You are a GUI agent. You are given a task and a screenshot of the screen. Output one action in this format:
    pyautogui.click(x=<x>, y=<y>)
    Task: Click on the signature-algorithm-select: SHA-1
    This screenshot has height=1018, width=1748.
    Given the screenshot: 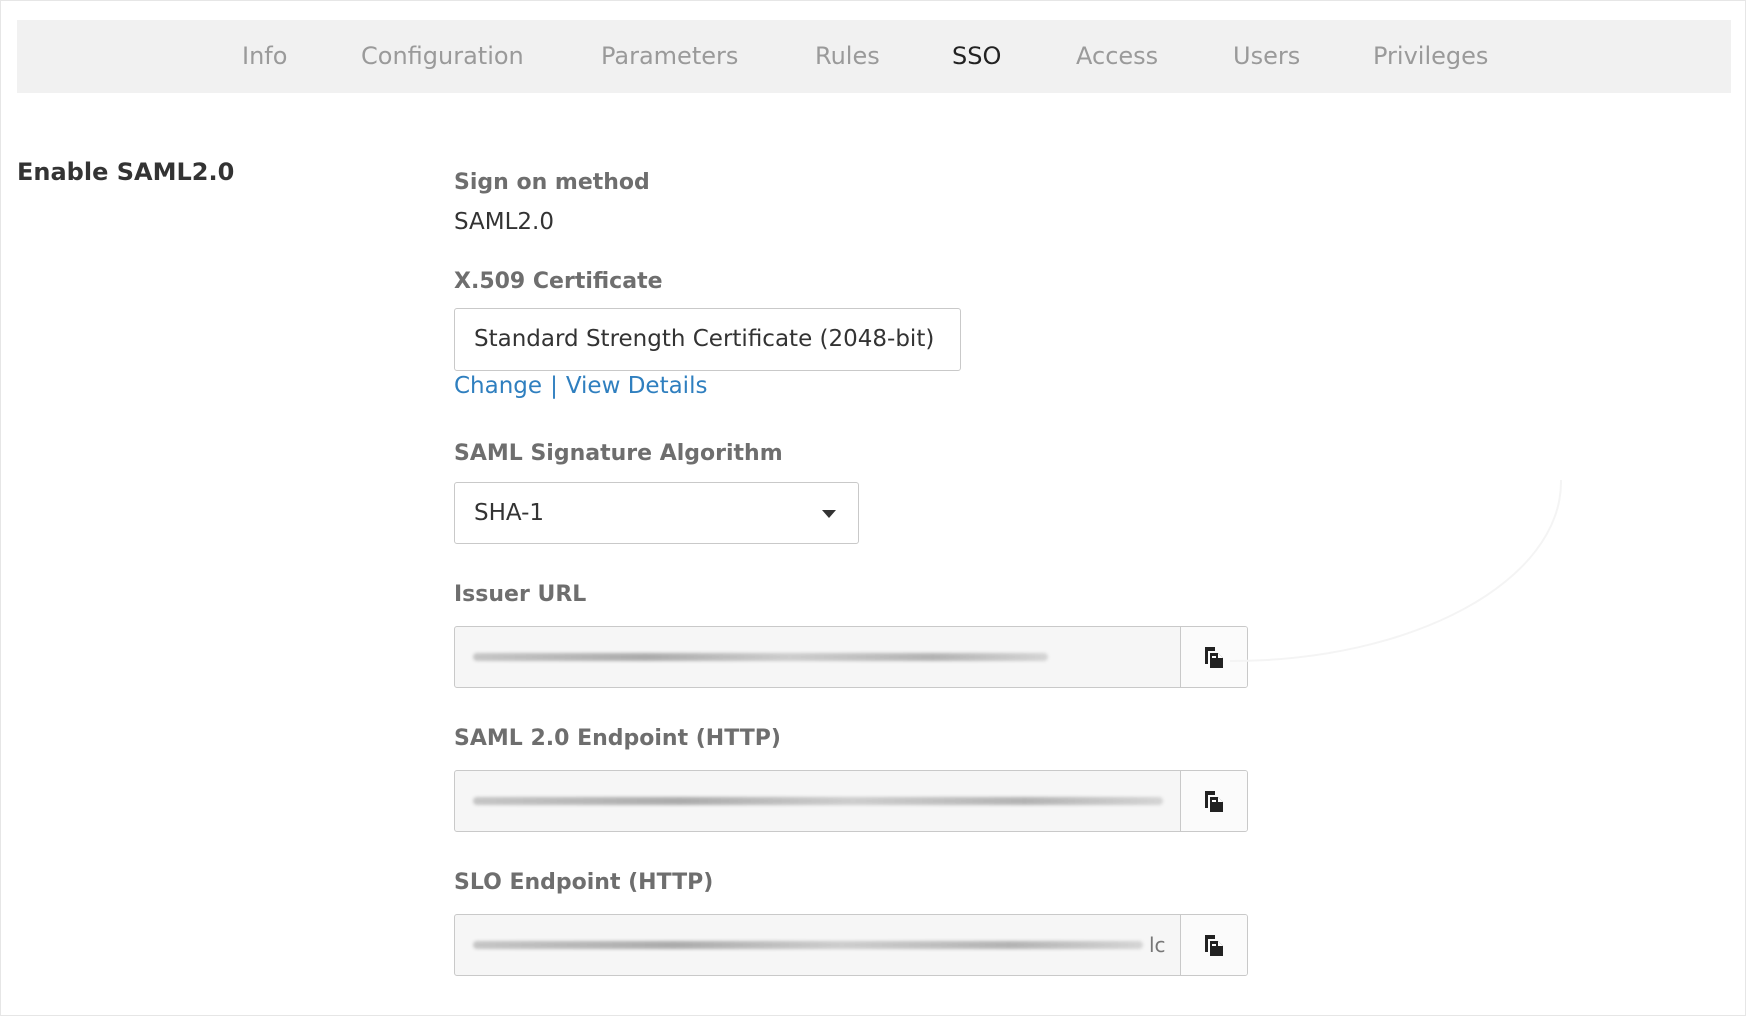 What is the action you would take?
    pyautogui.click(x=656, y=513)
    